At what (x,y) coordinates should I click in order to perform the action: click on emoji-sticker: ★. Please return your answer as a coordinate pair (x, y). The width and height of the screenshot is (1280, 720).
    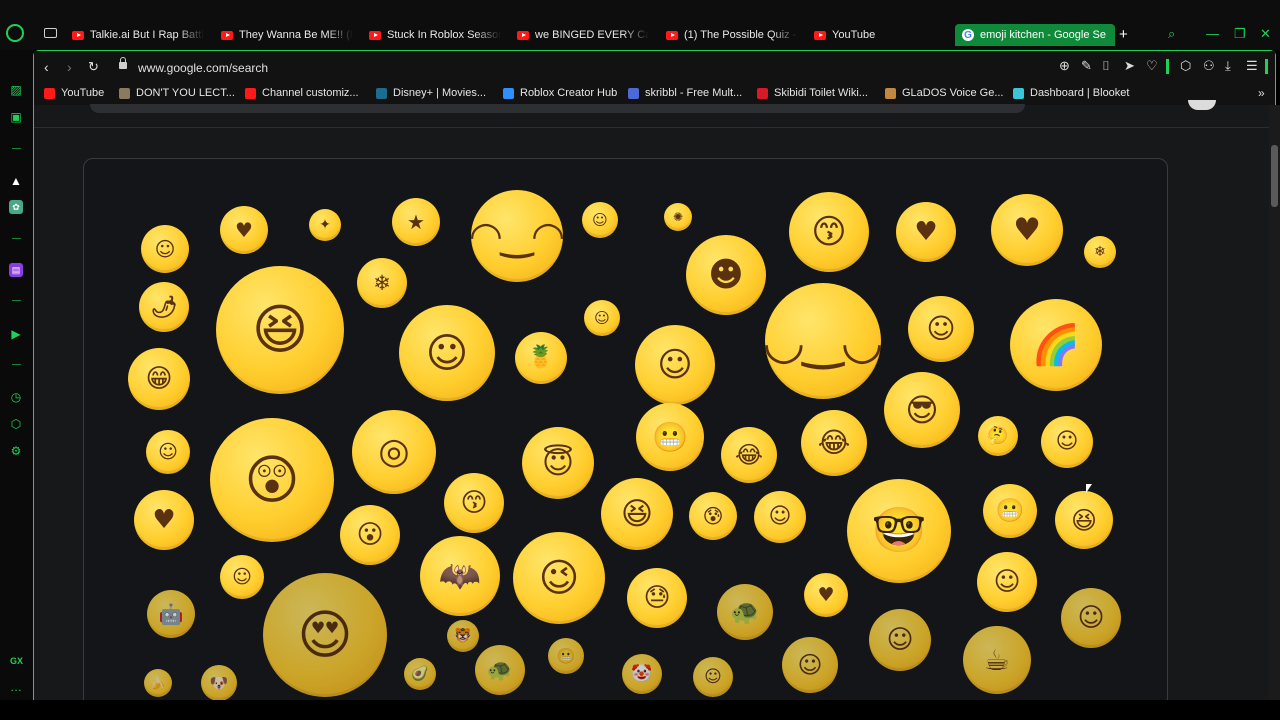
    Looking at the image, I should click on (416, 222).